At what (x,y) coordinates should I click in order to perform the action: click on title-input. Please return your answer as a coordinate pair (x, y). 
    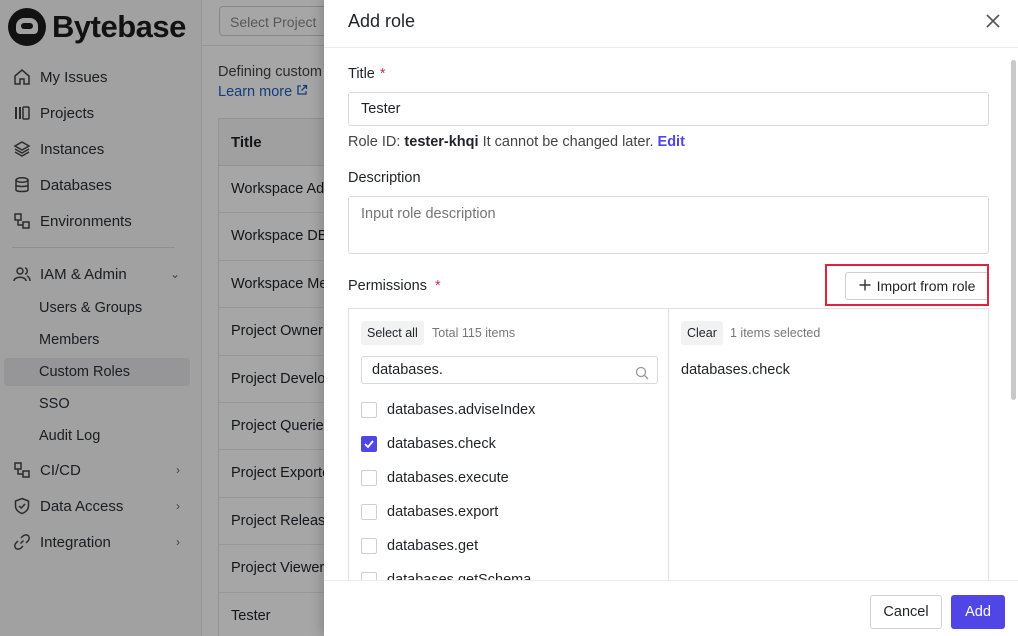
    Looking at the image, I should click on (668, 109).